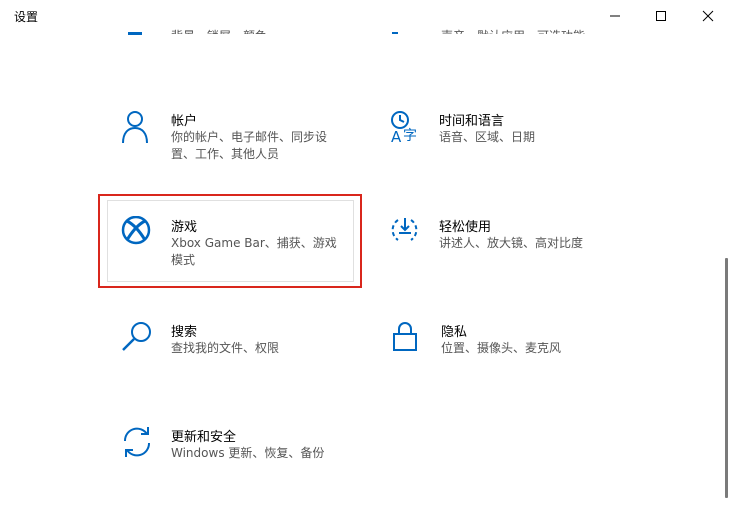  Describe the element at coordinates (249, 145) in the screenshot. I see `tile-accounts-desc: 你的帐户、电子邮件、同步设置、工作、其他人员` at that location.